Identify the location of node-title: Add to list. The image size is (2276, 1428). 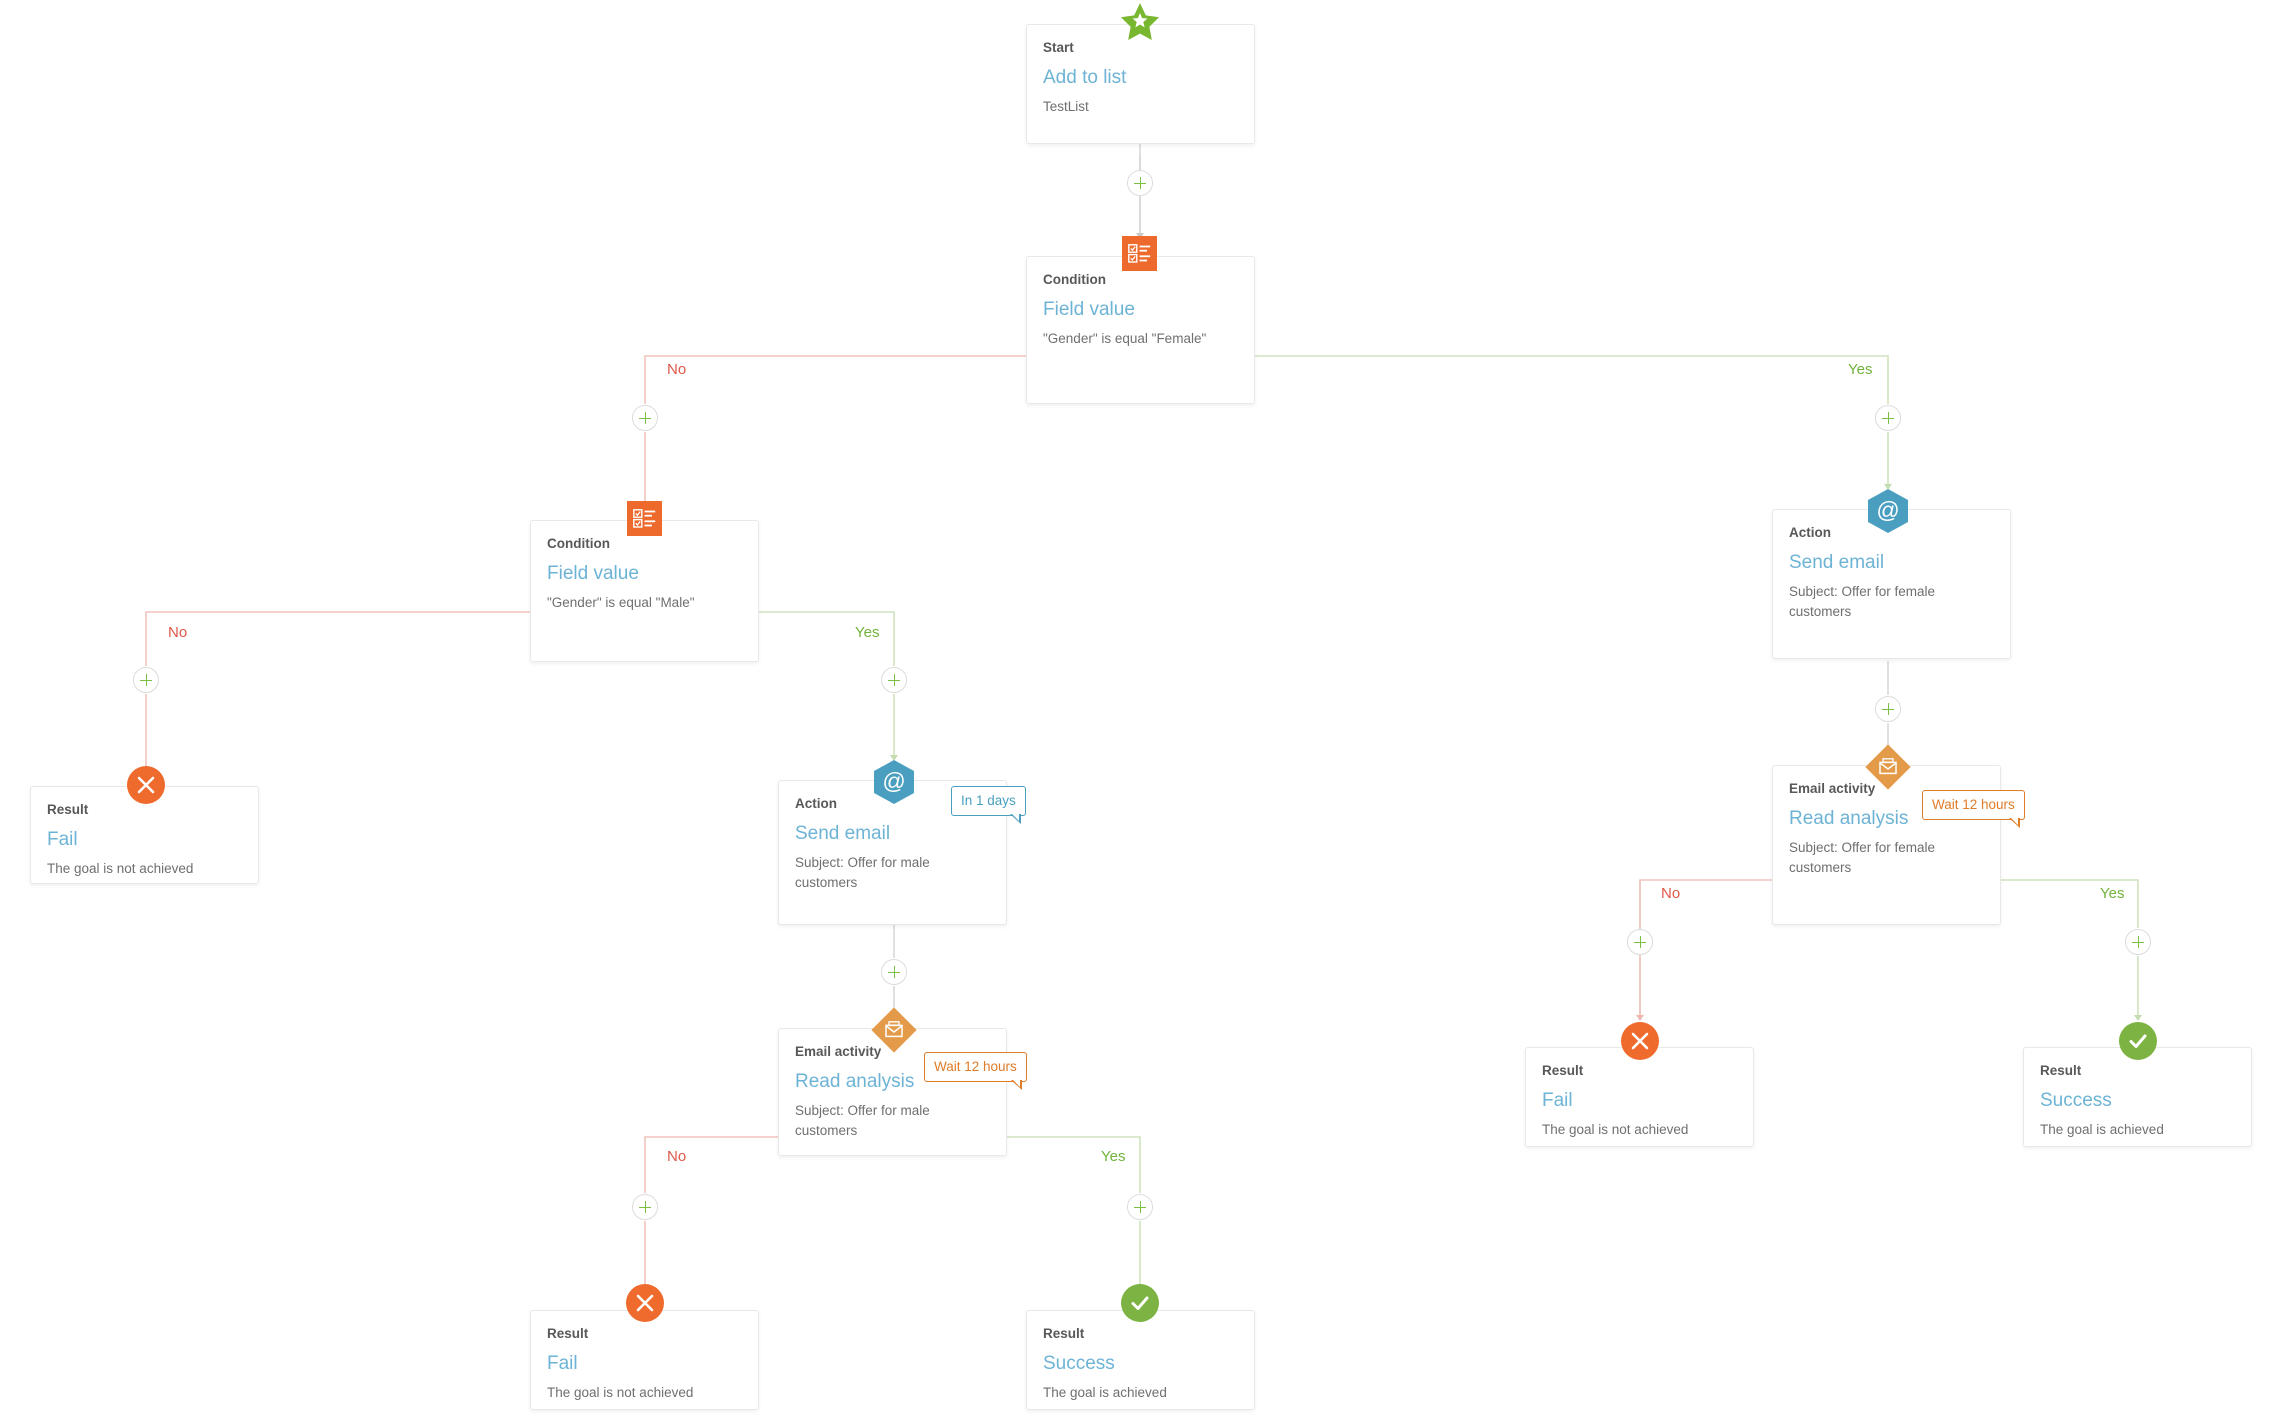
(1085, 77).